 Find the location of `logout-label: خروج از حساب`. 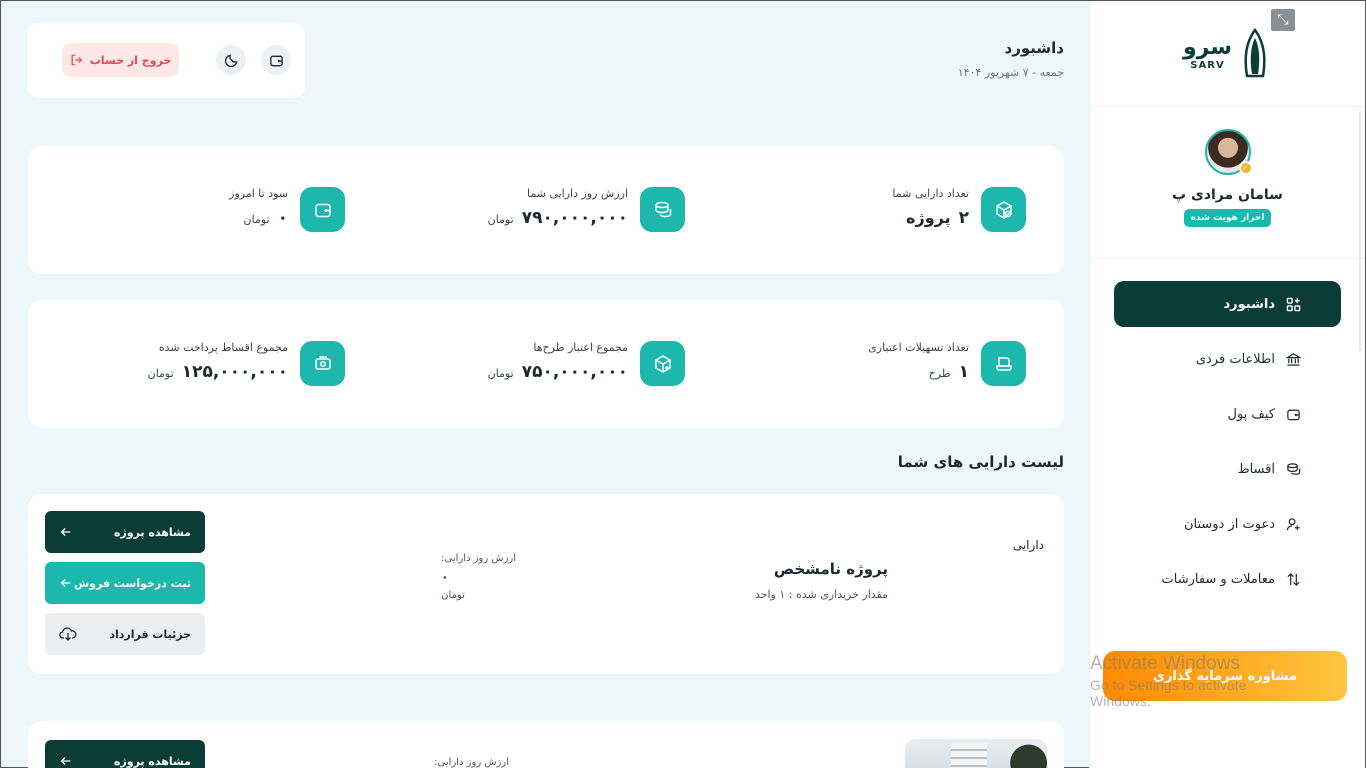

logout-label: خروج از حساب is located at coordinates (130, 60).